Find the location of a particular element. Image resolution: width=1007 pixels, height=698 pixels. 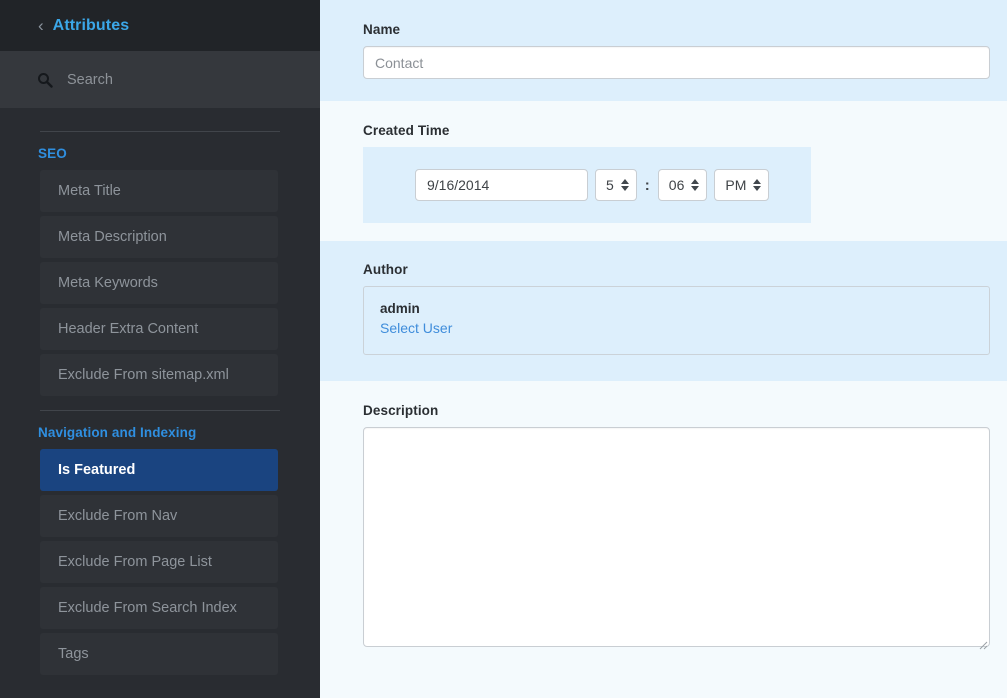

sidebar-item-meta-title: Meta Title is located at coordinates (159, 191).